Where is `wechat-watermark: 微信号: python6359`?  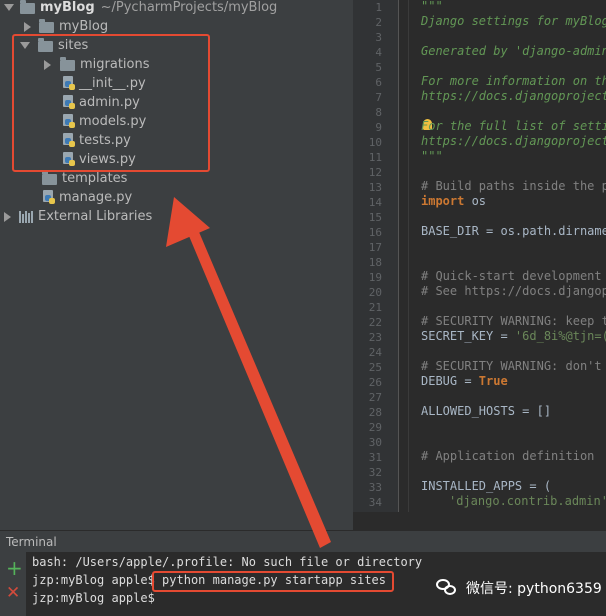
wechat-watermark: 微信号: python6359 is located at coordinates (519, 588).